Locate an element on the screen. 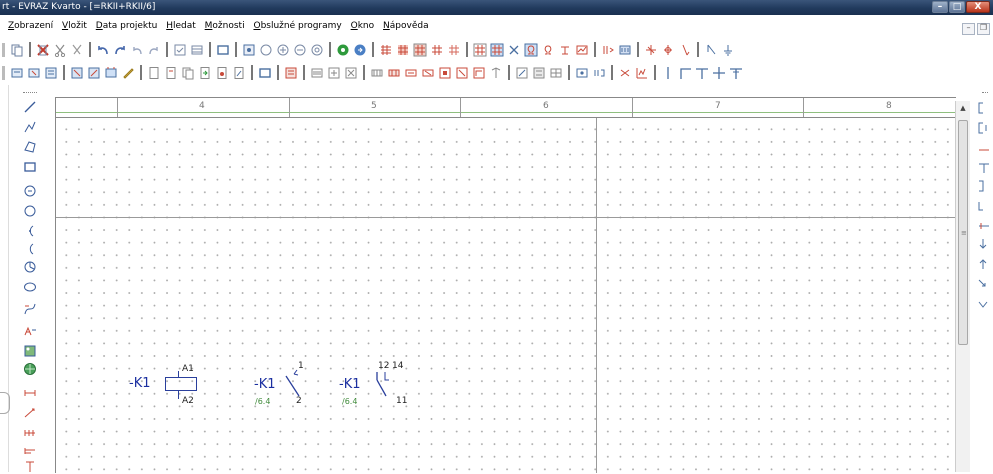  scroll-up-arrow-icon: ▲ is located at coordinates (963, 108).